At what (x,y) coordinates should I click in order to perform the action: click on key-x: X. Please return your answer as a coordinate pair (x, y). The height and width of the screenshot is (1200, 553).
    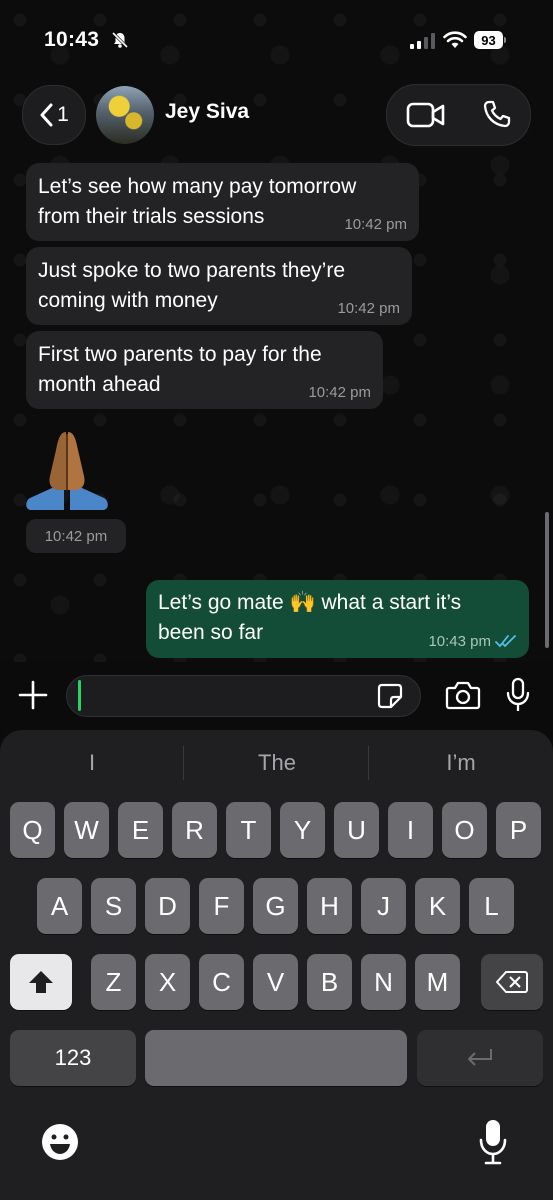
    Looking at the image, I should click on (167, 982).